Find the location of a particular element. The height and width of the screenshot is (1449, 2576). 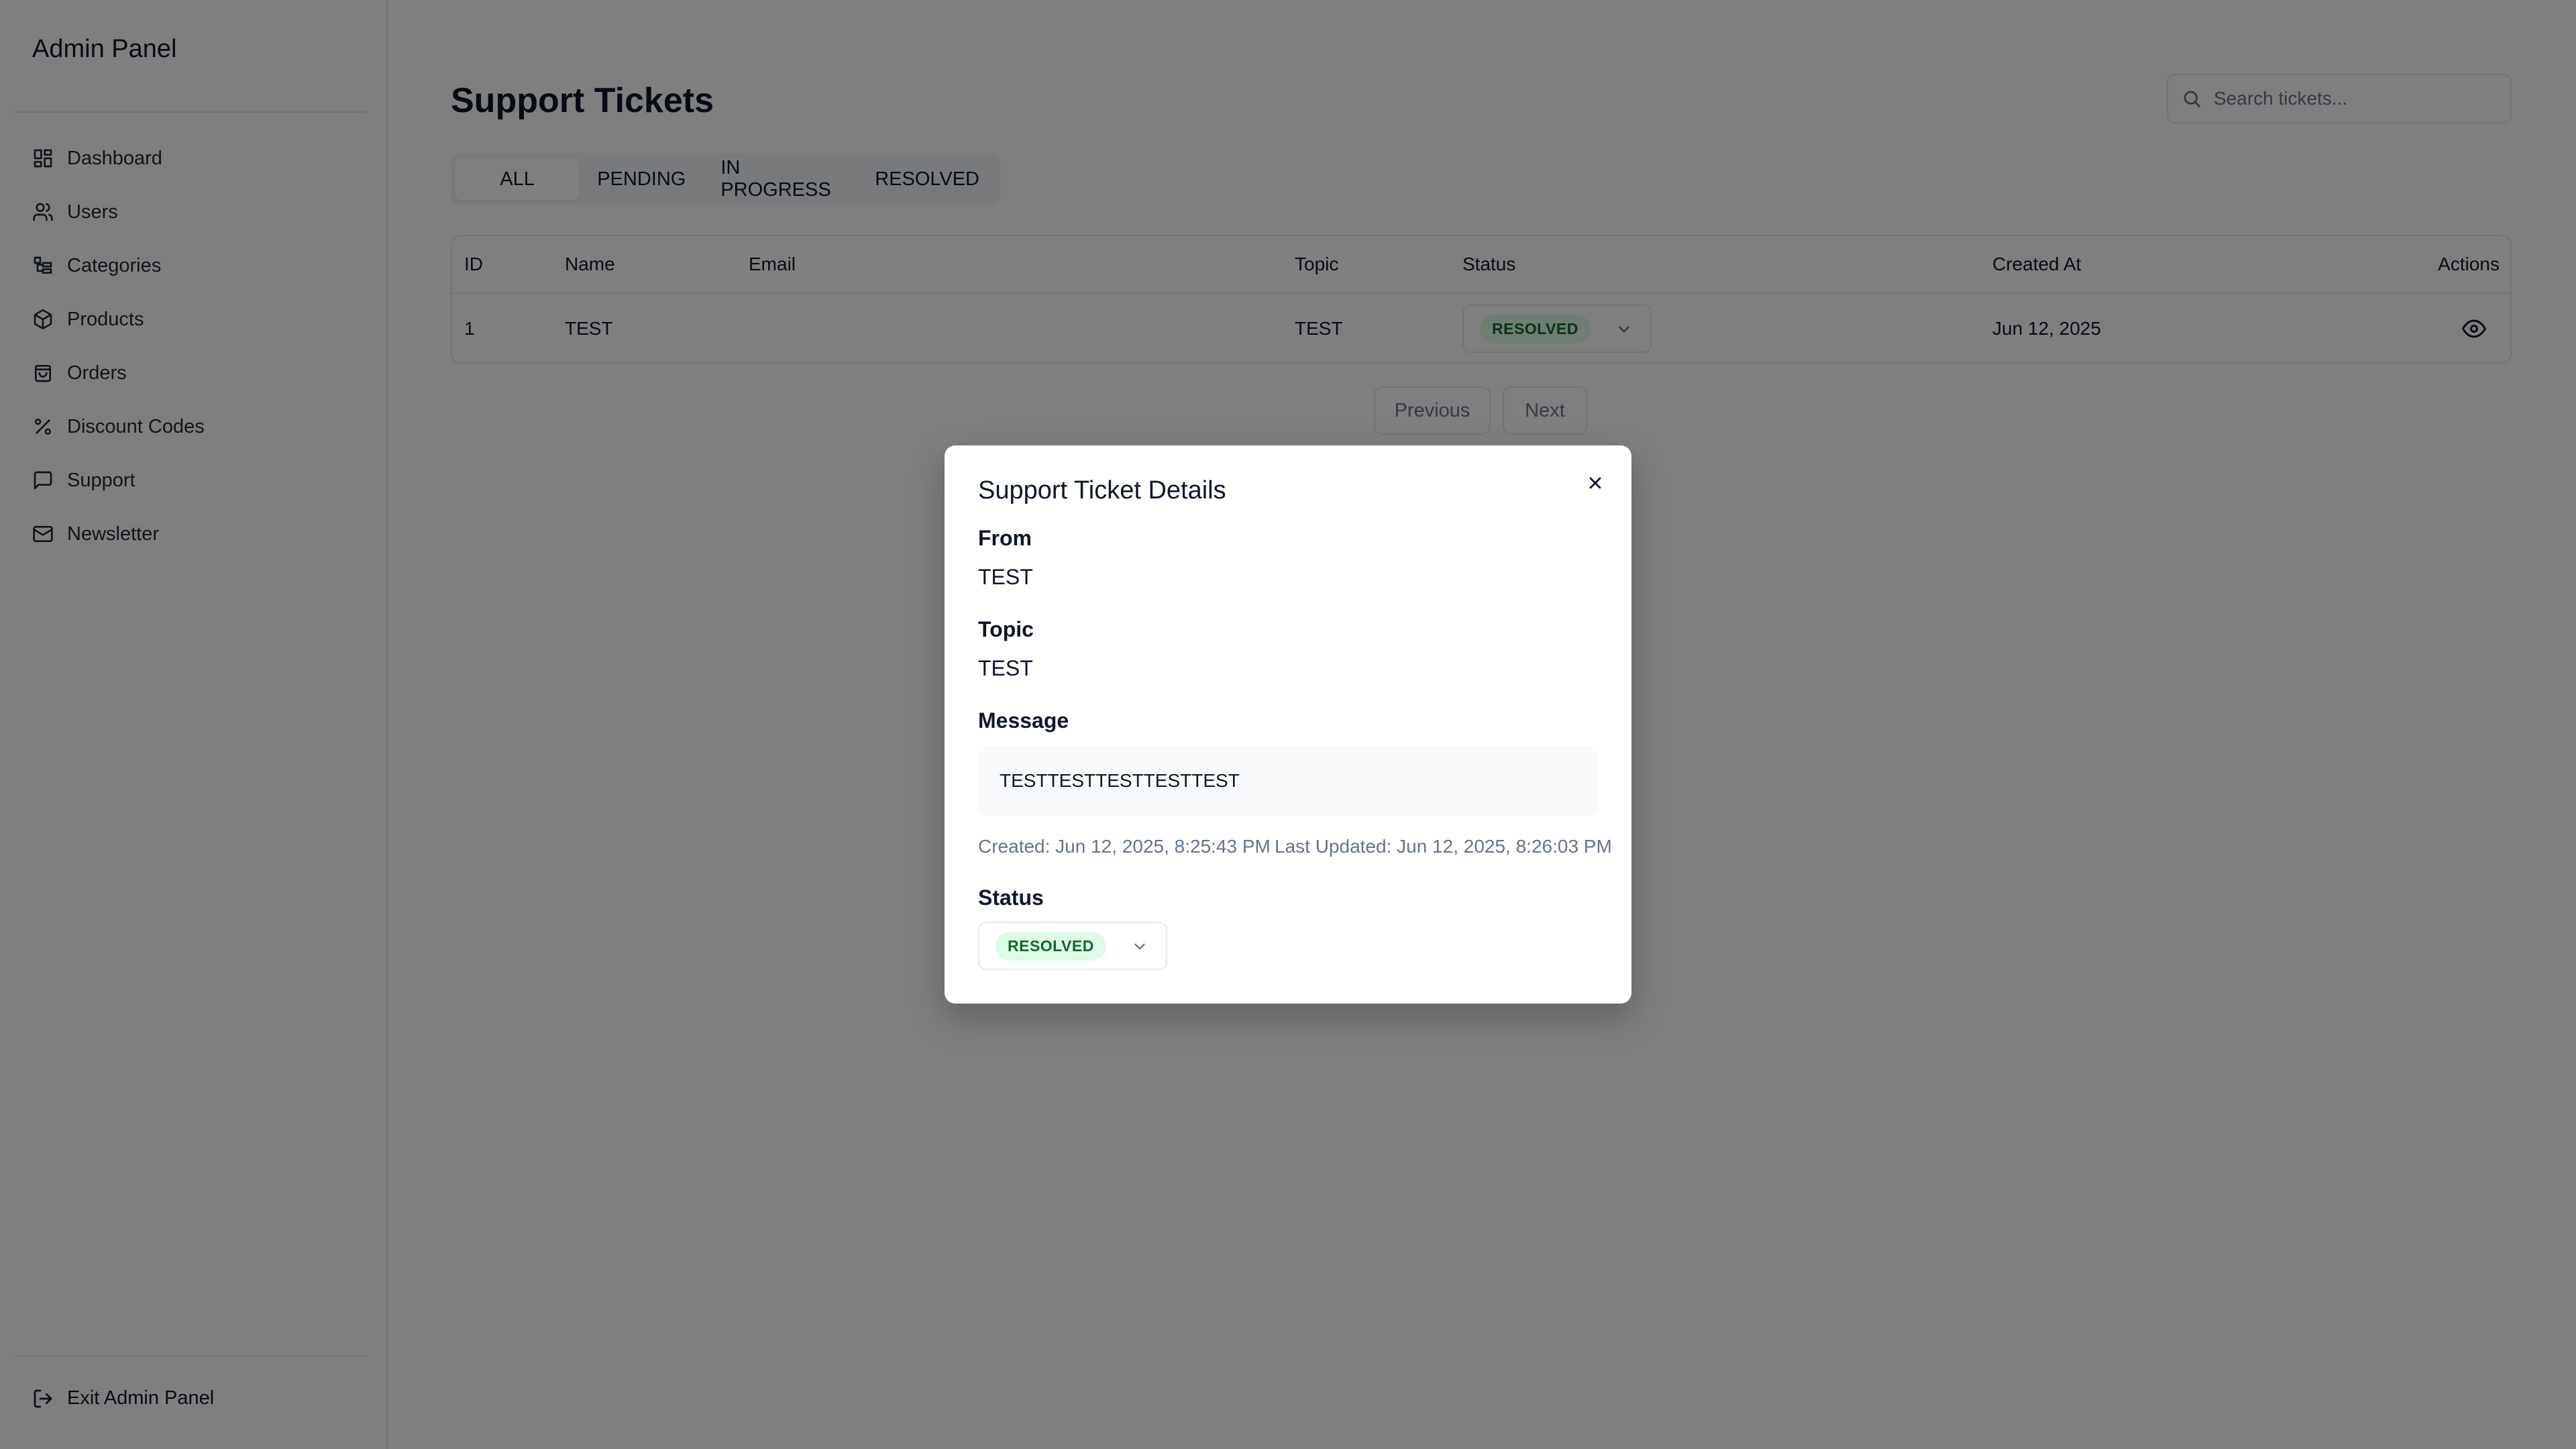

message-label: Message is located at coordinates (1023, 720).